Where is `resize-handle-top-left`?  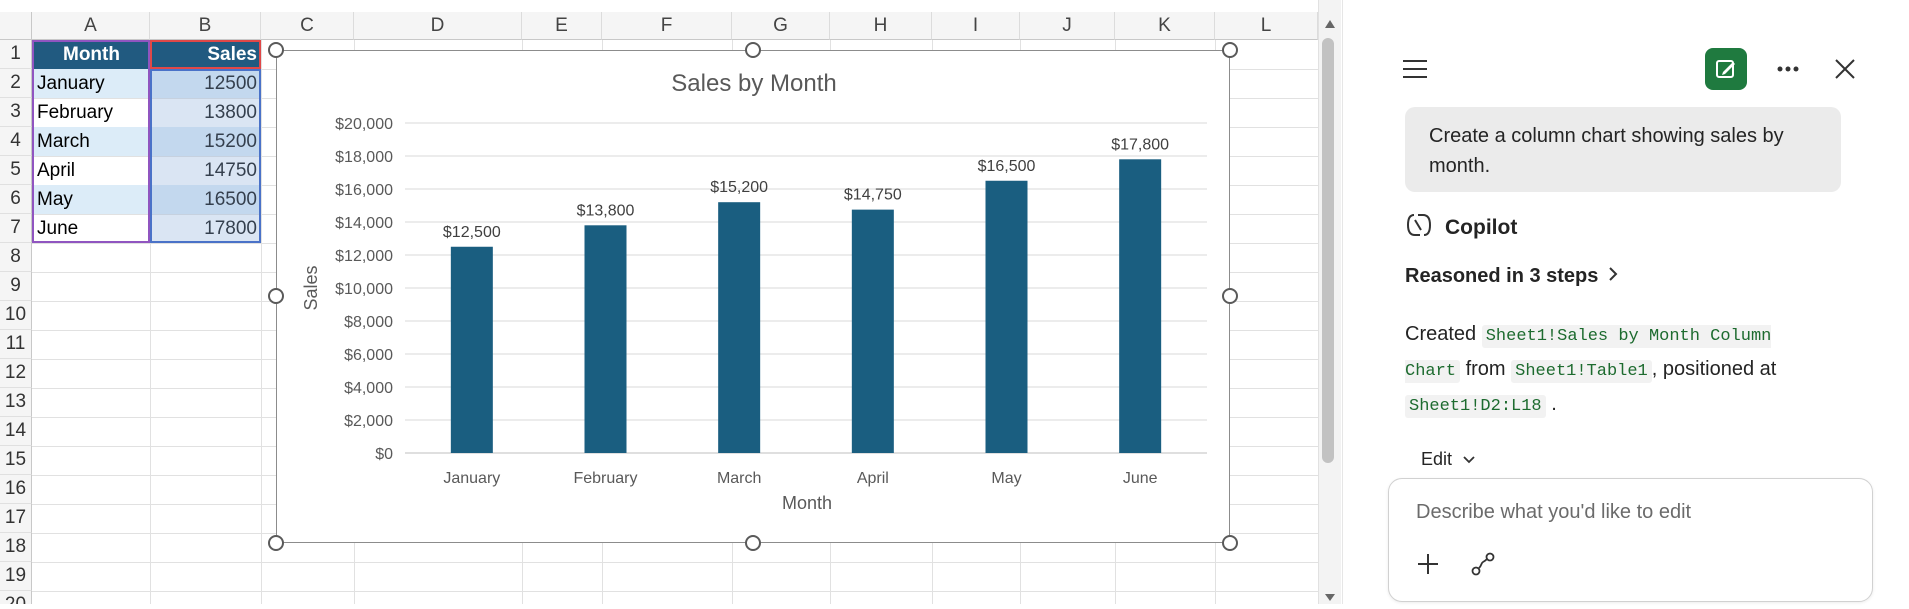 resize-handle-top-left is located at coordinates (276, 50).